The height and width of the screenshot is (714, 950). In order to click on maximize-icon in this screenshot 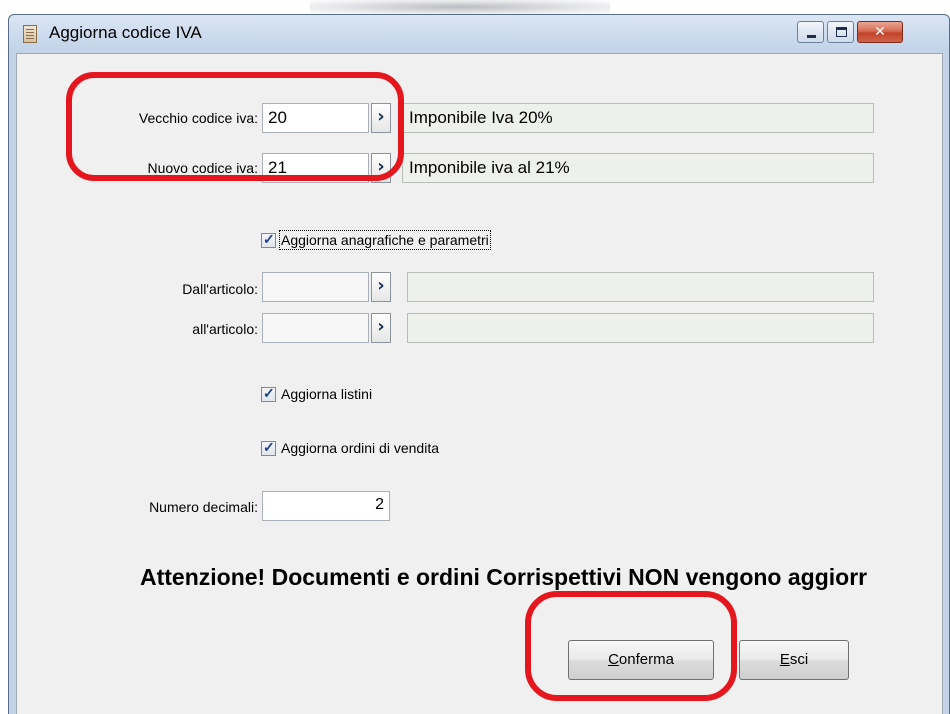, I will do `click(841, 32)`.